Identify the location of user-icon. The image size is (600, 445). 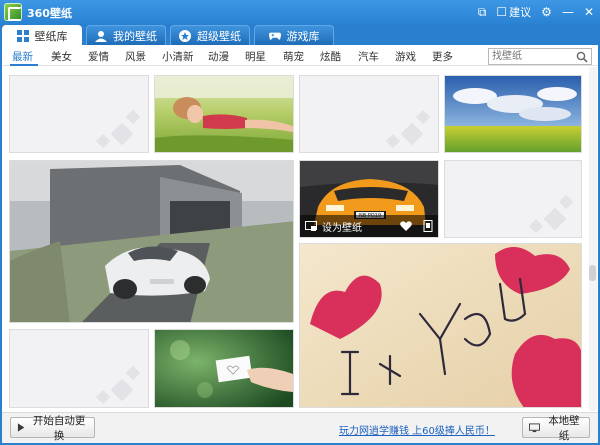
(101, 36).